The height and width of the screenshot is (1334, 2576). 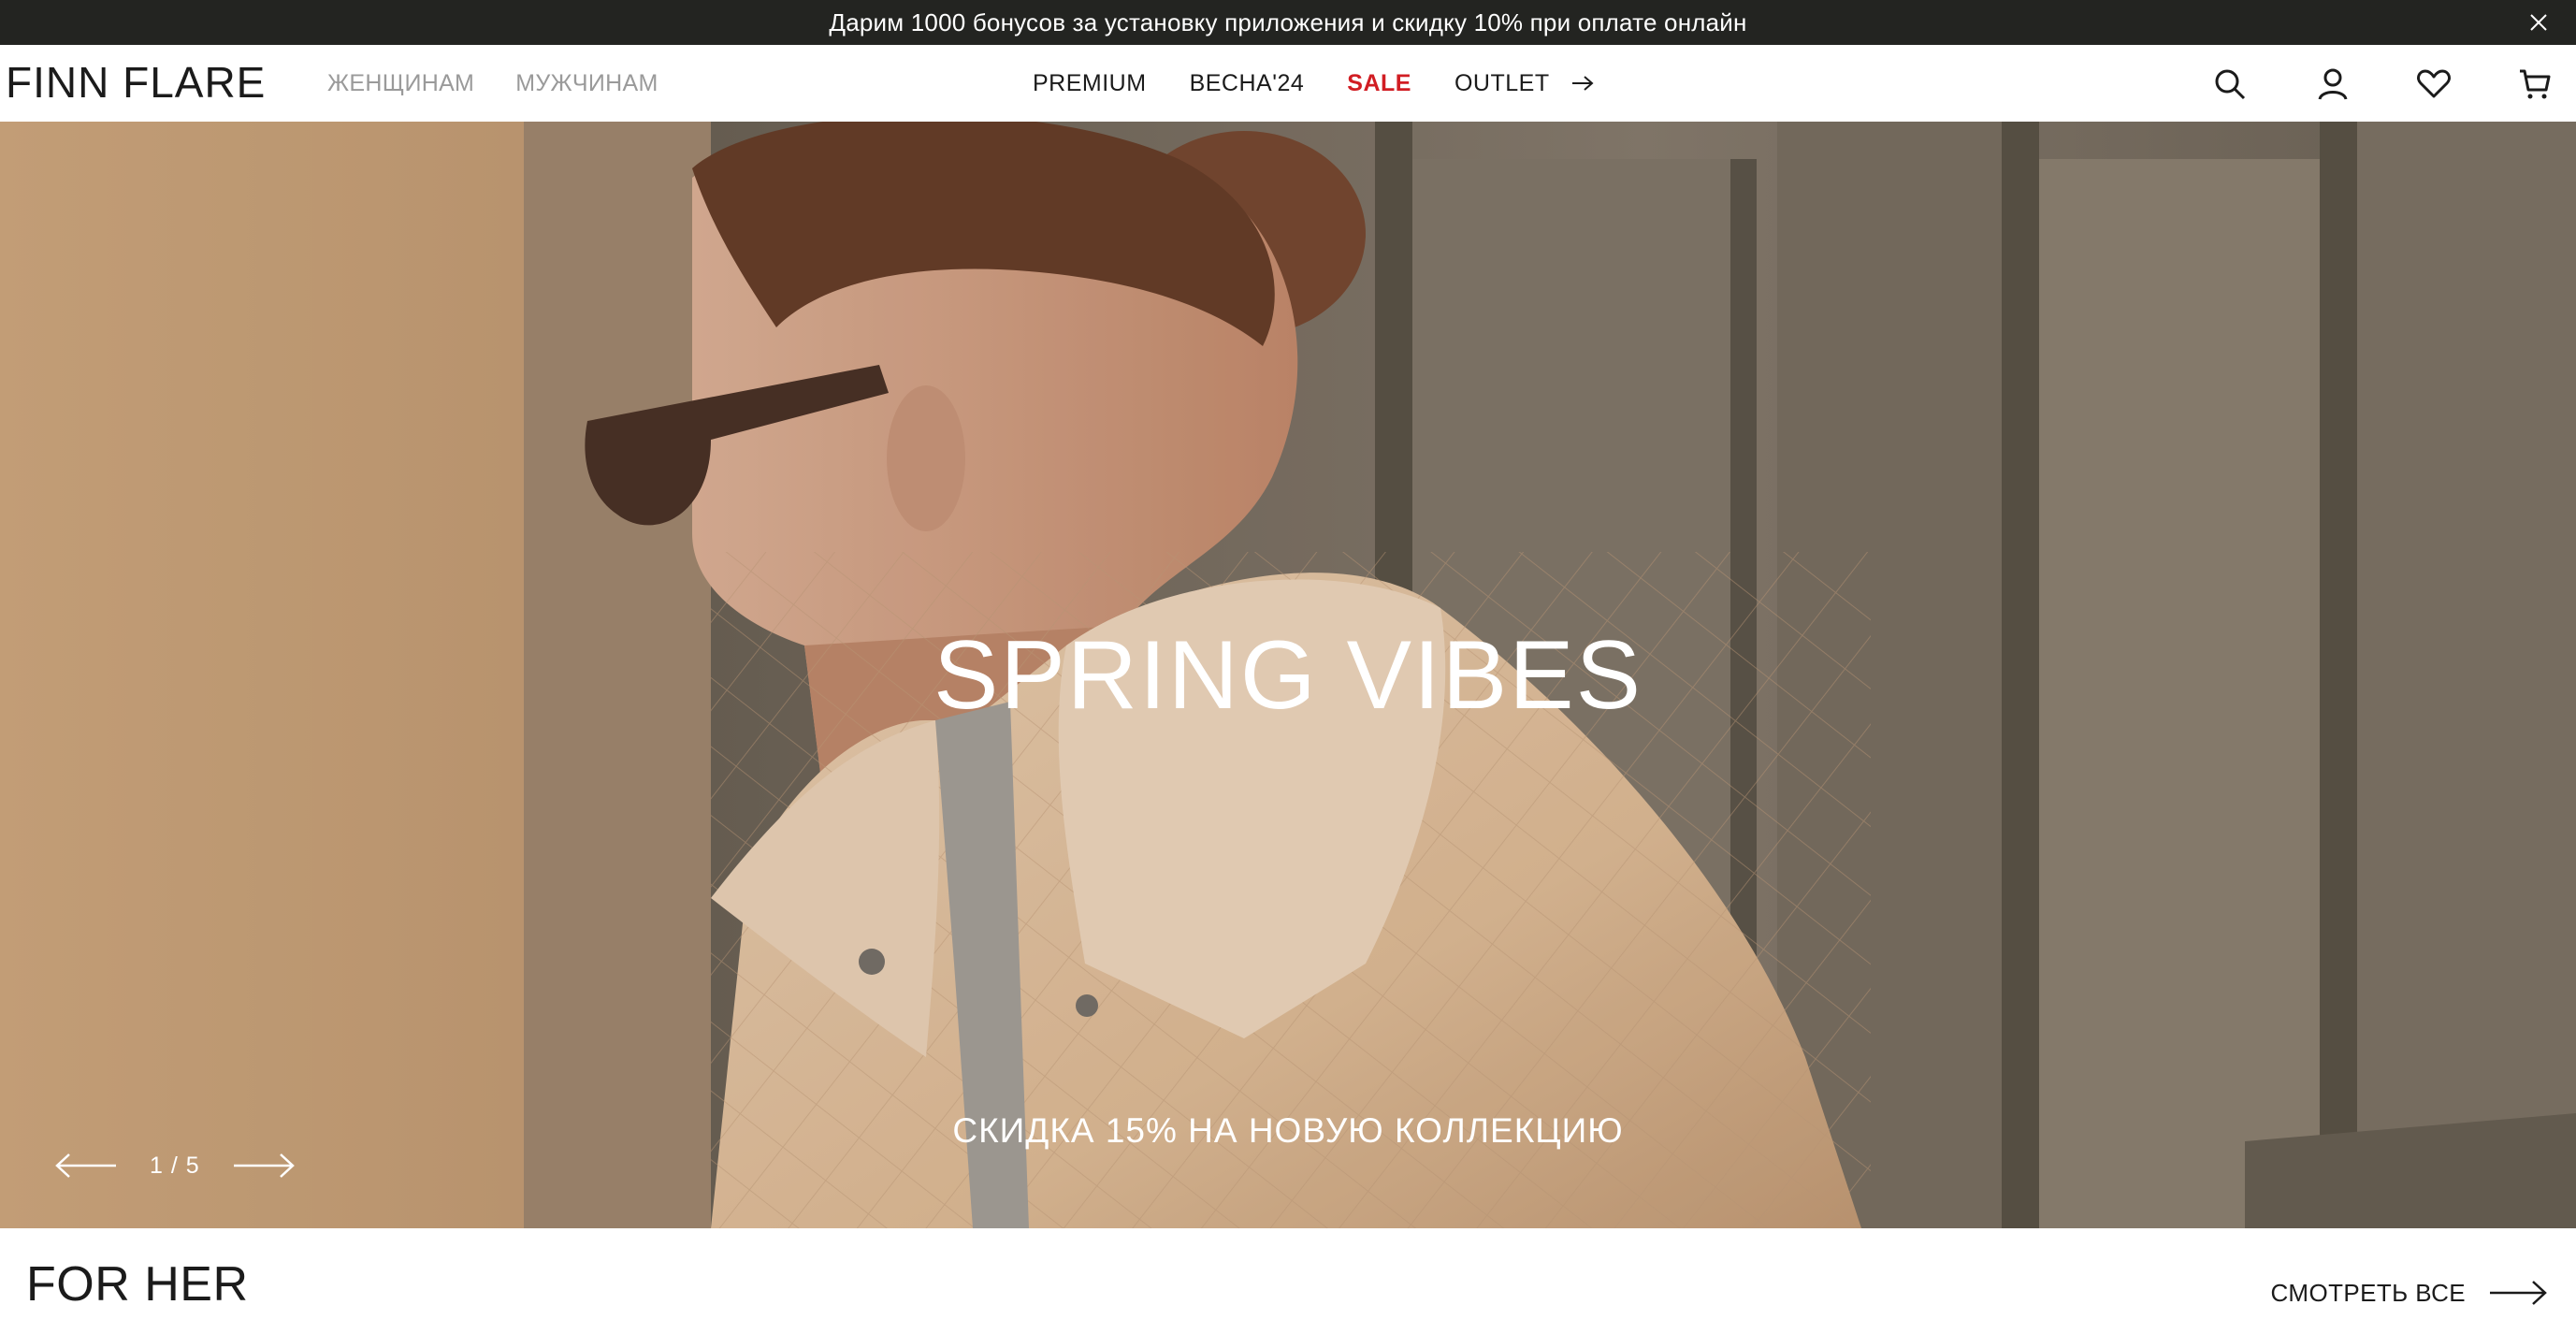 I want to click on slider-controls: 1 / 5, so click(x=175, y=1166).